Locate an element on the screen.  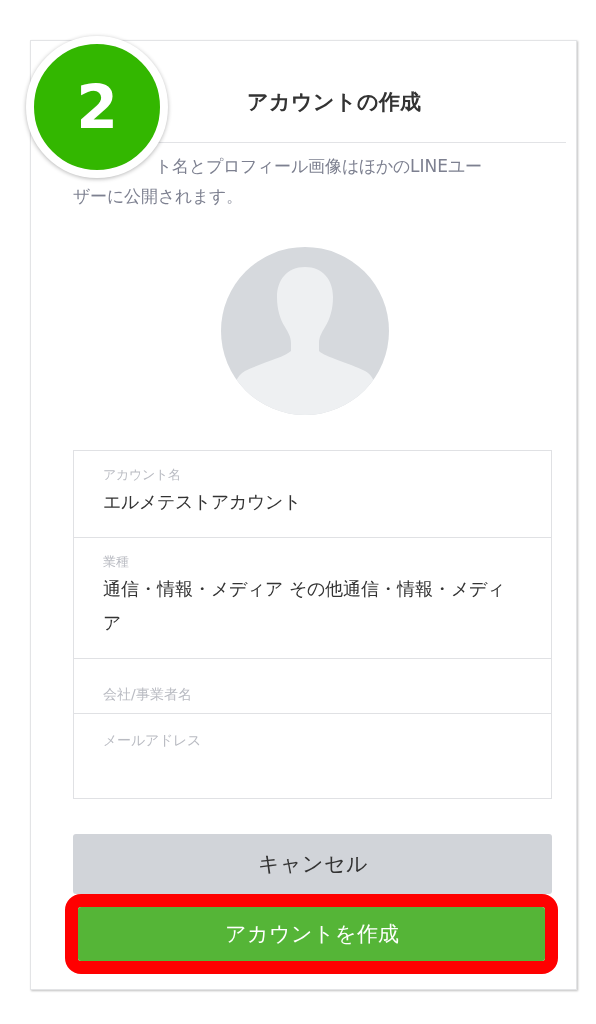
input-field: アカウント名 エルメテストアカウント is located at coordinates (312, 494).